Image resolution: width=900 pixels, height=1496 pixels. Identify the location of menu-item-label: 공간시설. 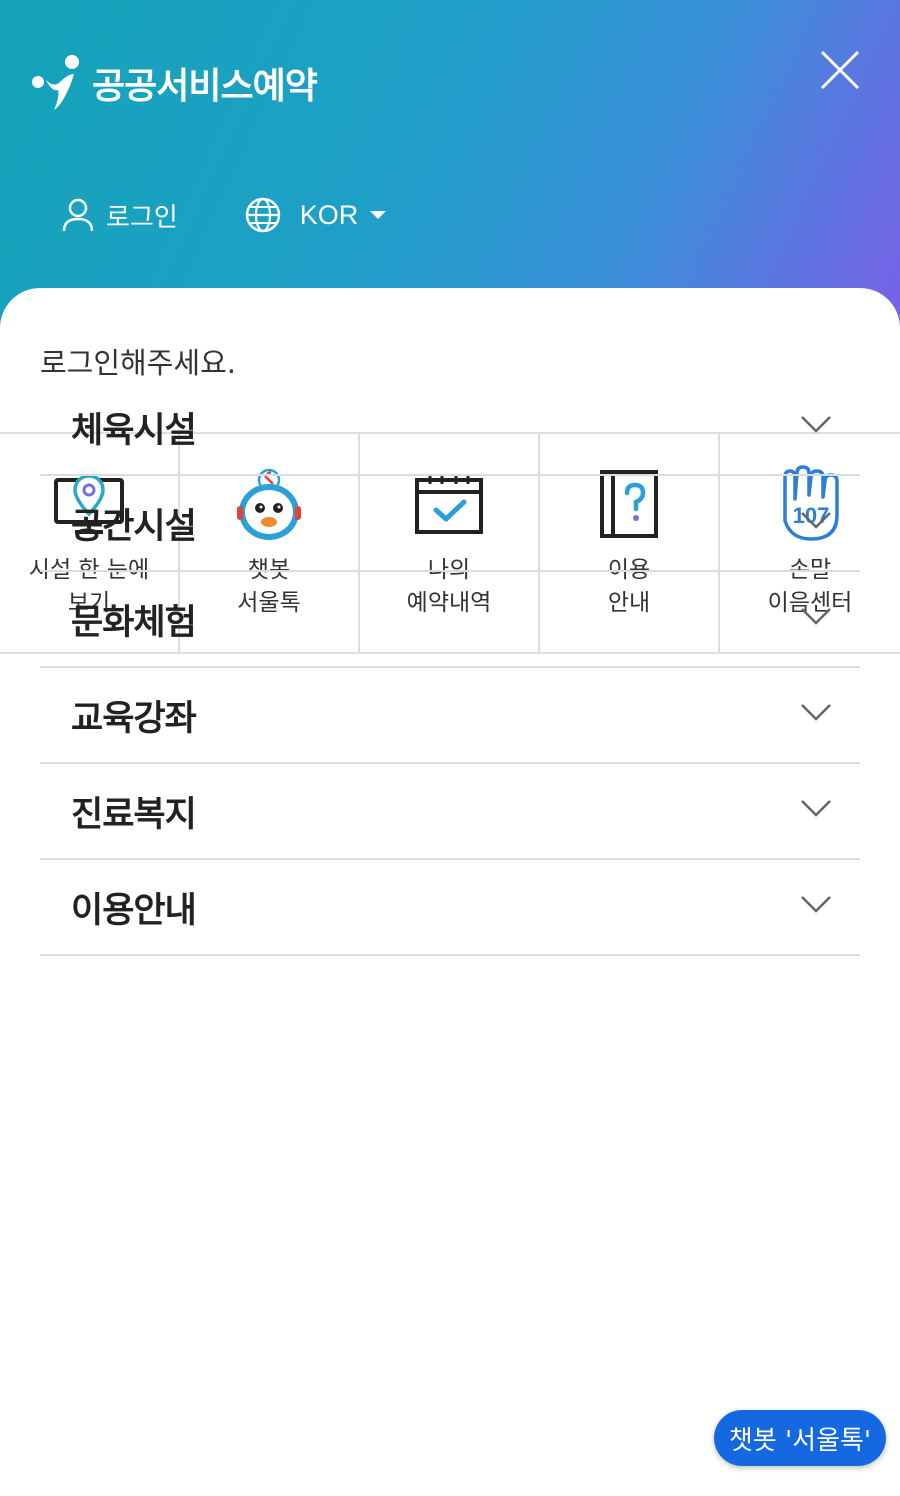
(134, 527).